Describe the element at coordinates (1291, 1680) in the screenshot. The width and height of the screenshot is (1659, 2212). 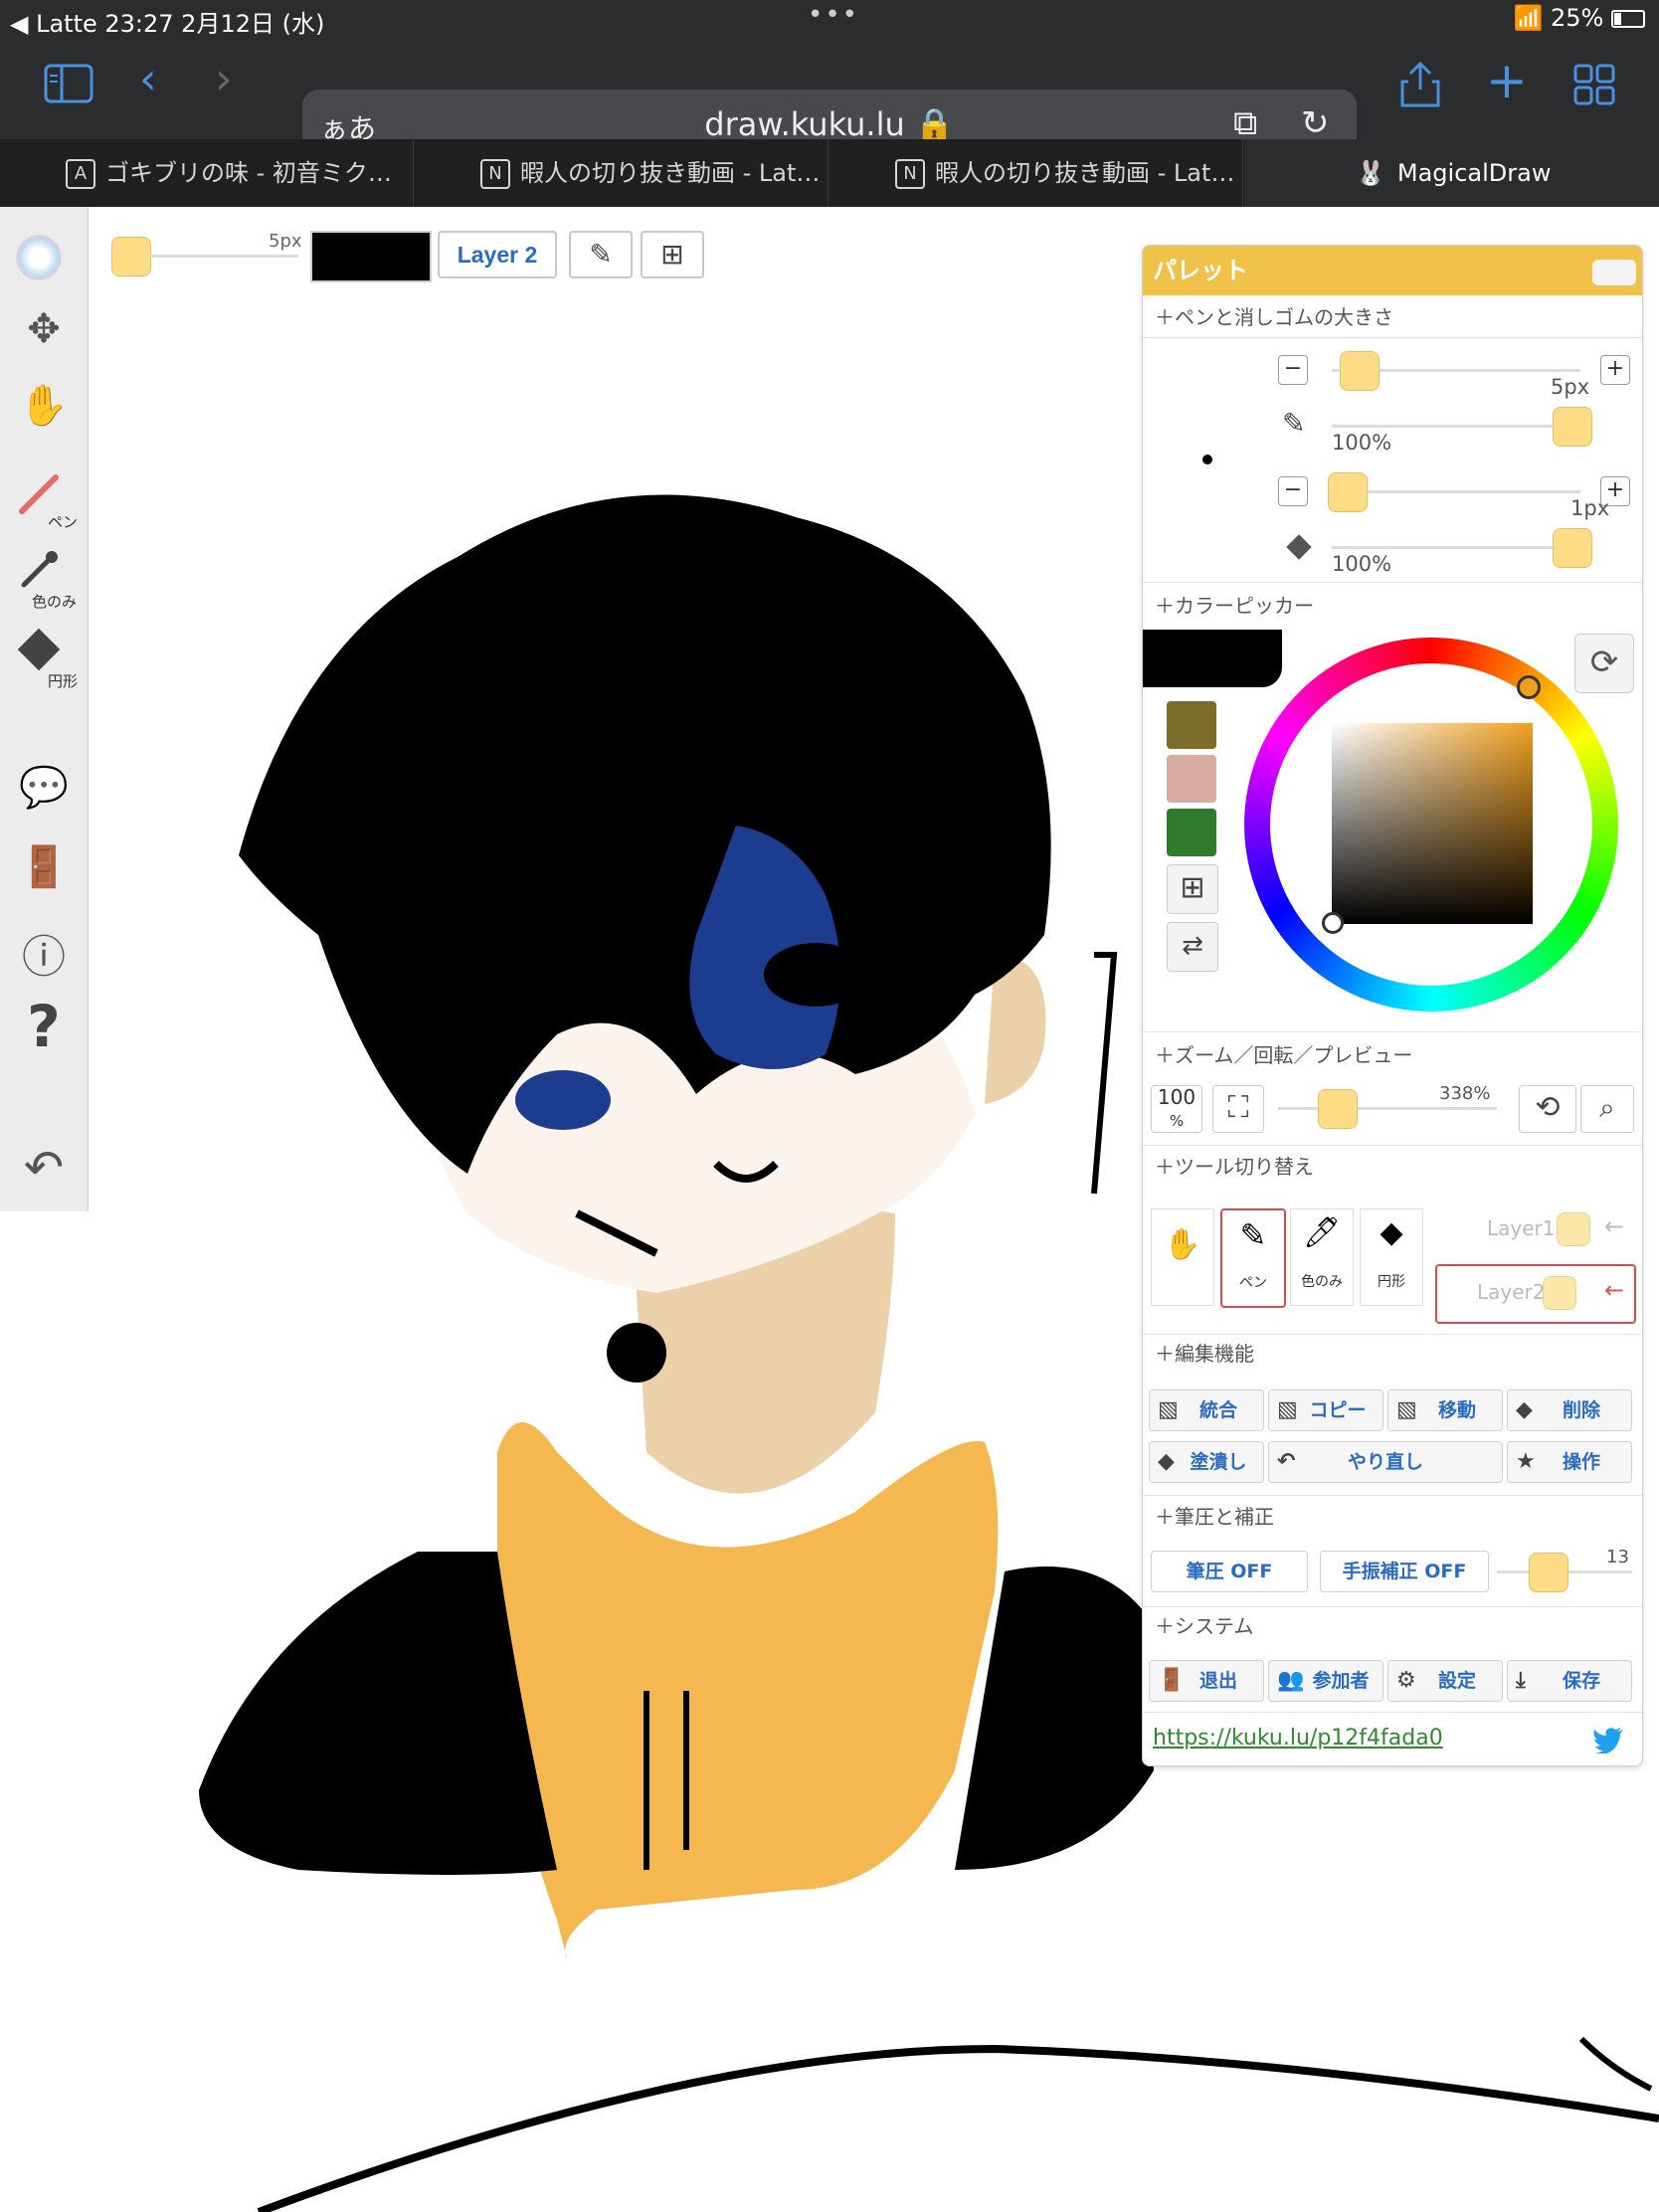
I see `participants-icon: 👥` at that location.